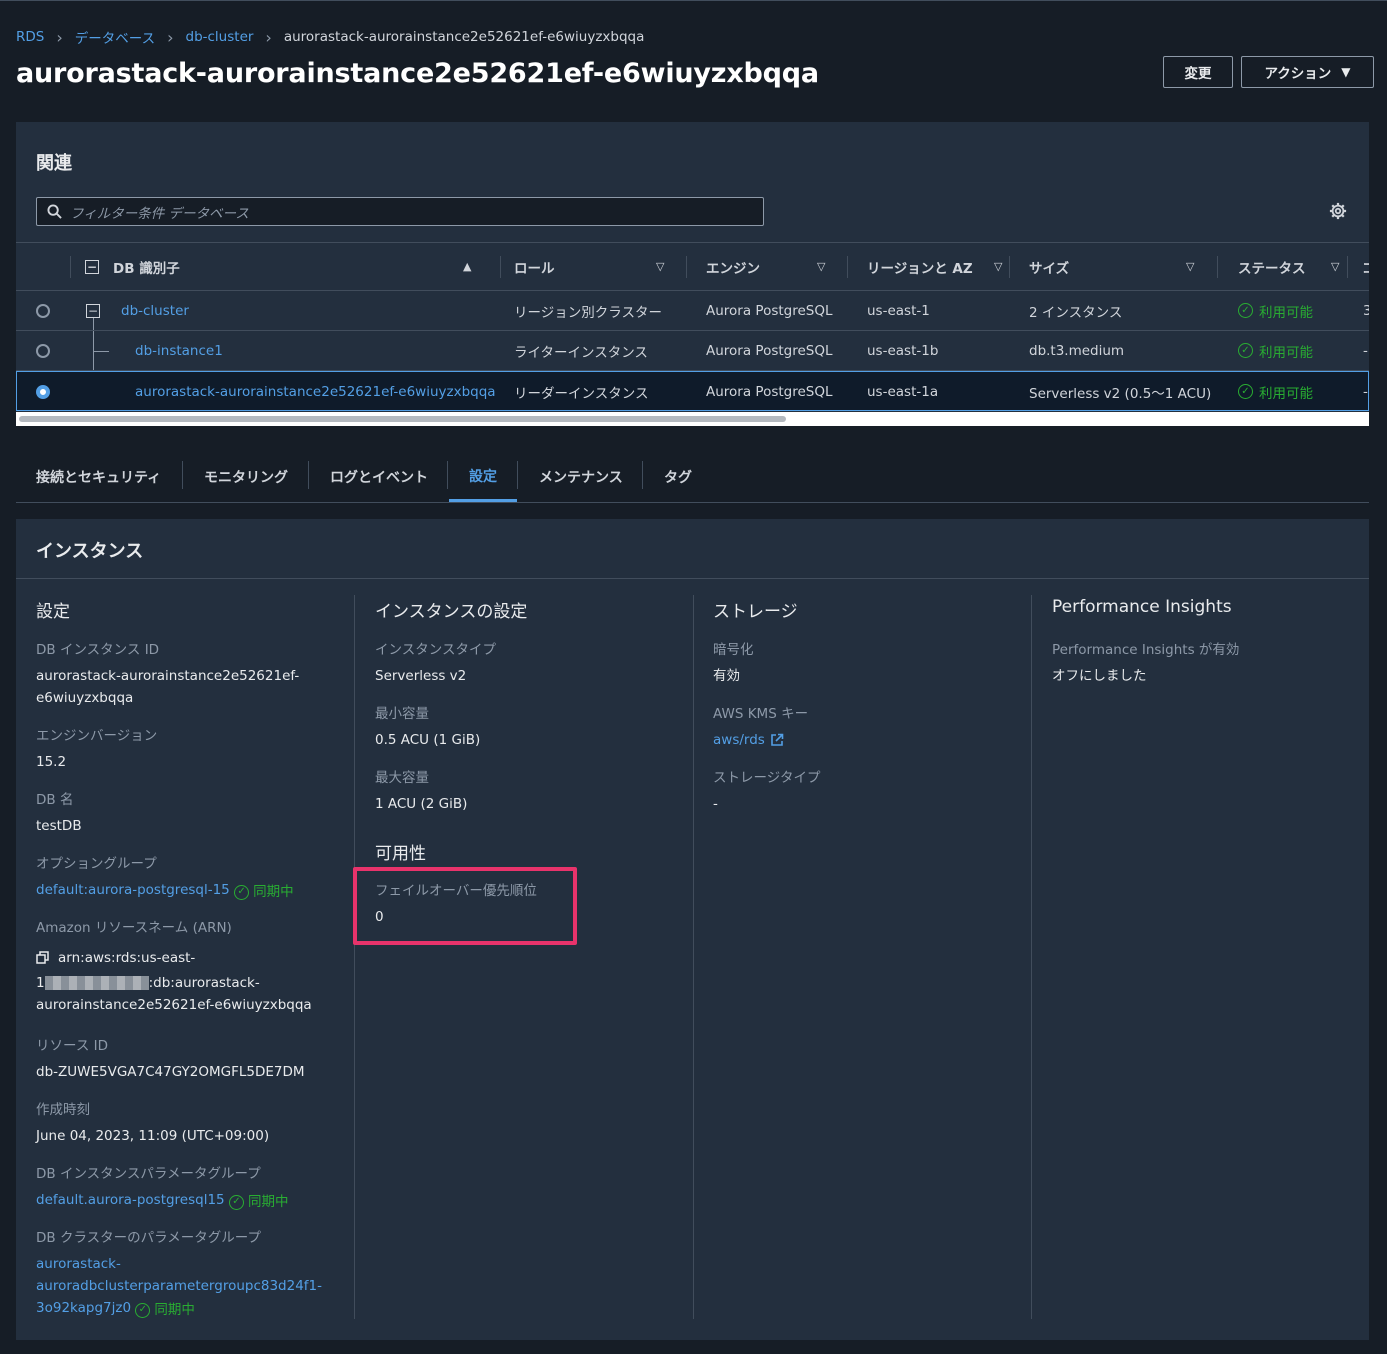 The width and height of the screenshot is (1387, 1354). I want to click on tab-logs-events: ログとイベント, so click(379, 477).